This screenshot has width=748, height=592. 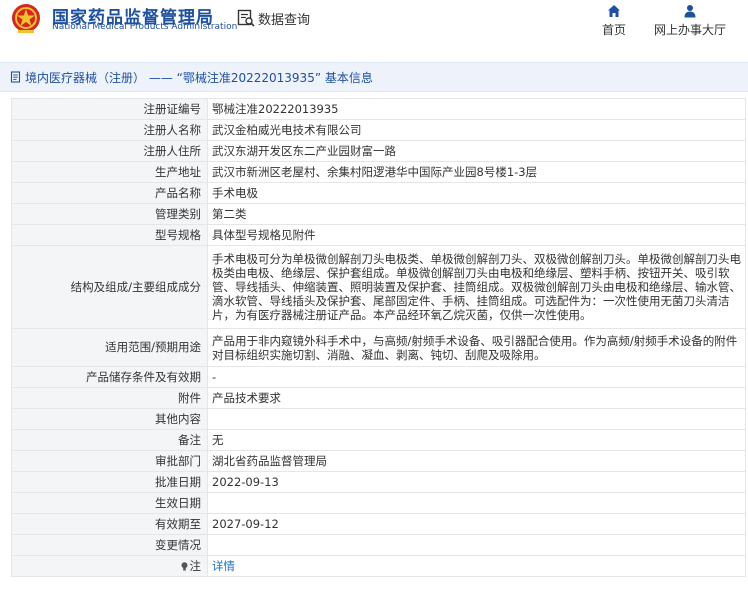 What do you see at coordinates (109, 545) in the screenshot?
I see `row-label: 变更情况` at bounding box center [109, 545].